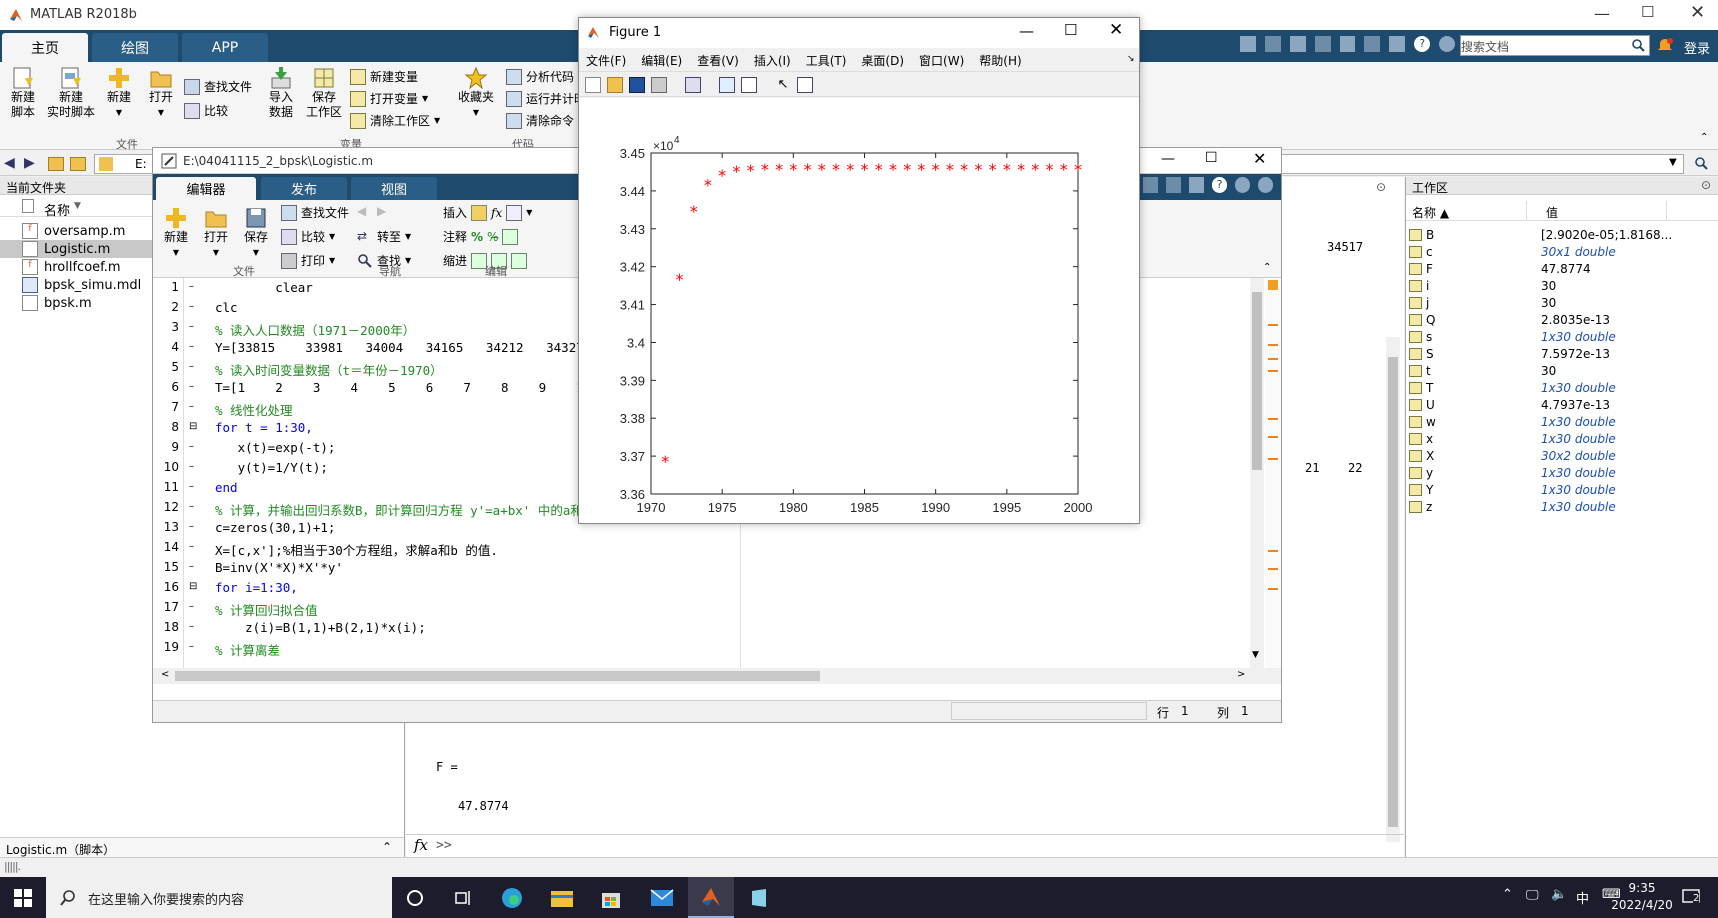  Describe the element at coordinates (279, 567) in the screenshot. I see `code-line: B=inv(X'*X)*X'*y'` at that location.